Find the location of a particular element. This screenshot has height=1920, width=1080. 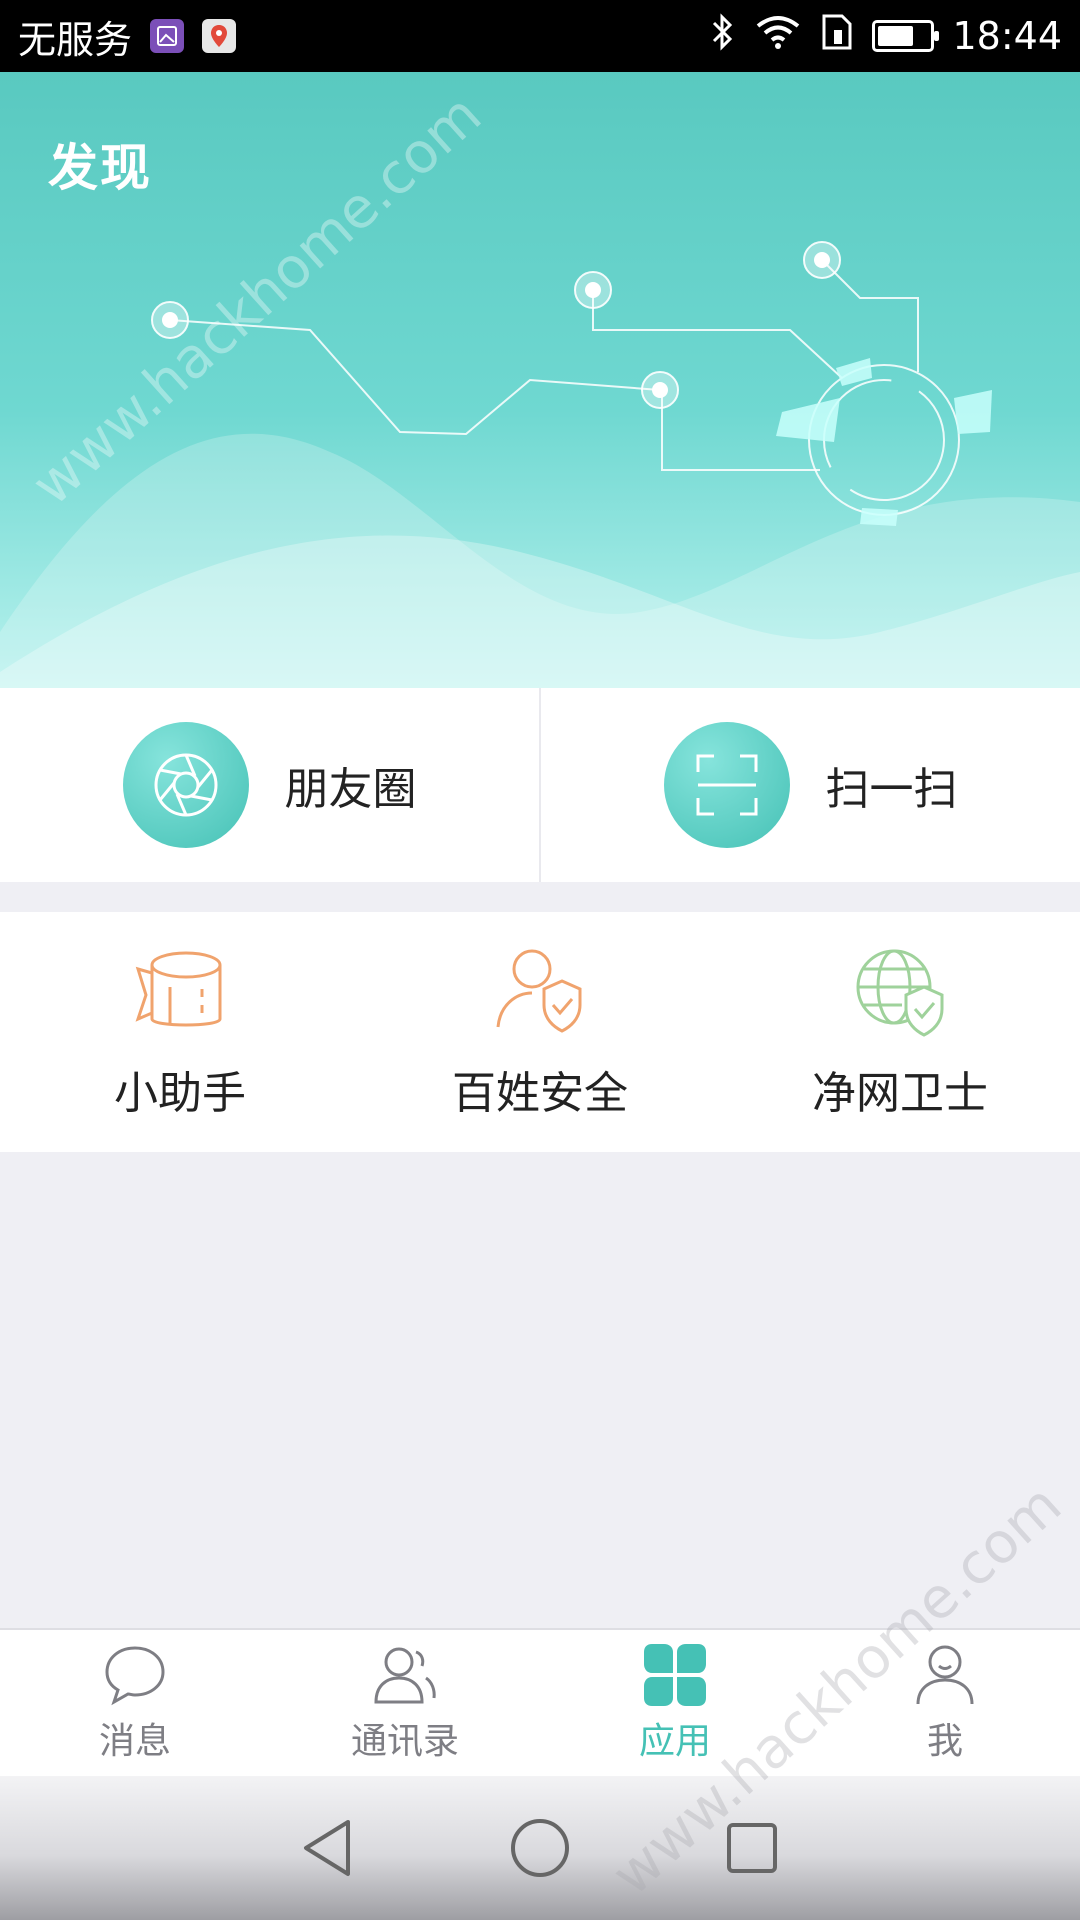

app-net-guard: 净网卫士 is located at coordinates (900, 1032).